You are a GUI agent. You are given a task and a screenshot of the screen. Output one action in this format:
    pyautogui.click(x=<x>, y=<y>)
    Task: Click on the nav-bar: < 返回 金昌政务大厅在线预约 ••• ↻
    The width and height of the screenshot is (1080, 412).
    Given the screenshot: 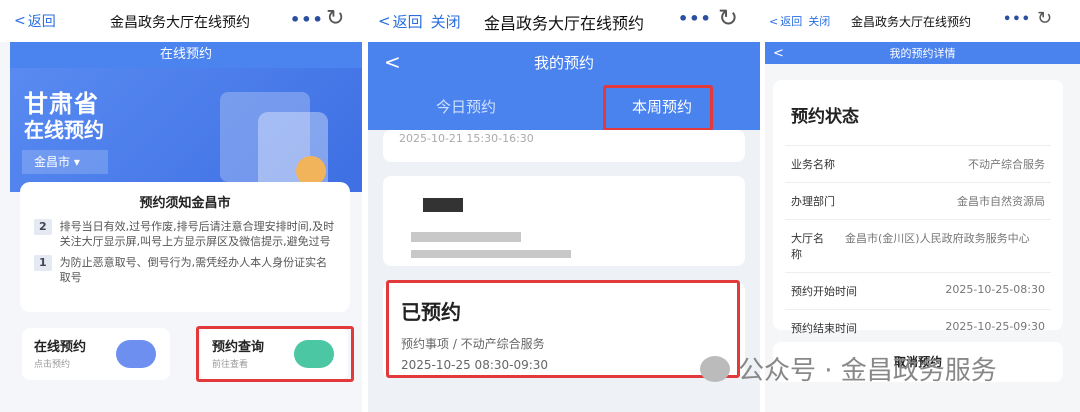 What is the action you would take?
    pyautogui.click(x=181, y=21)
    